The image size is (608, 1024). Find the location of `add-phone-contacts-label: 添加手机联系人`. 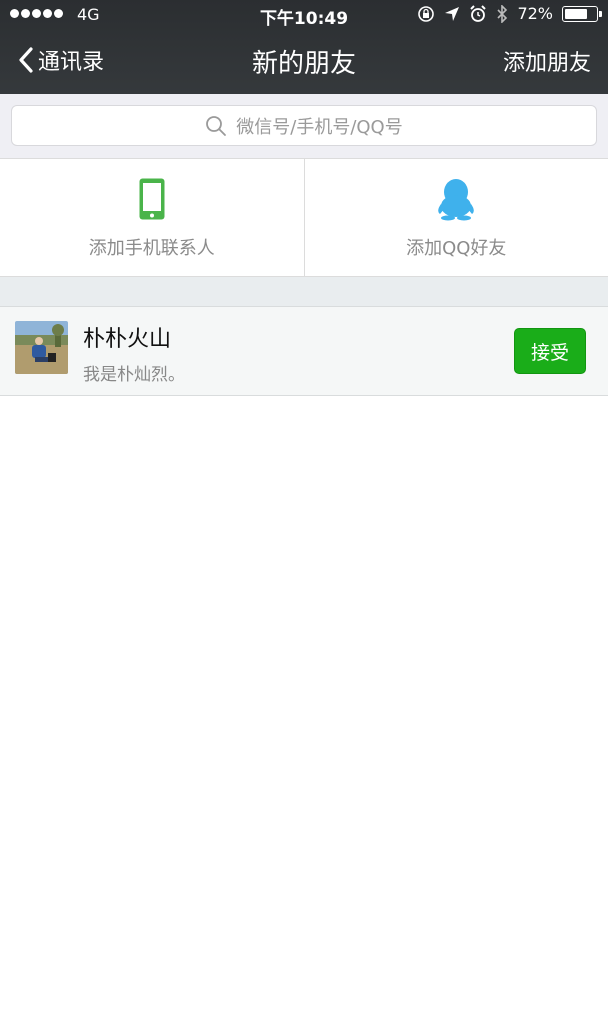

add-phone-contacts-label: 添加手机联系人 is located at coordinates (151, 248).